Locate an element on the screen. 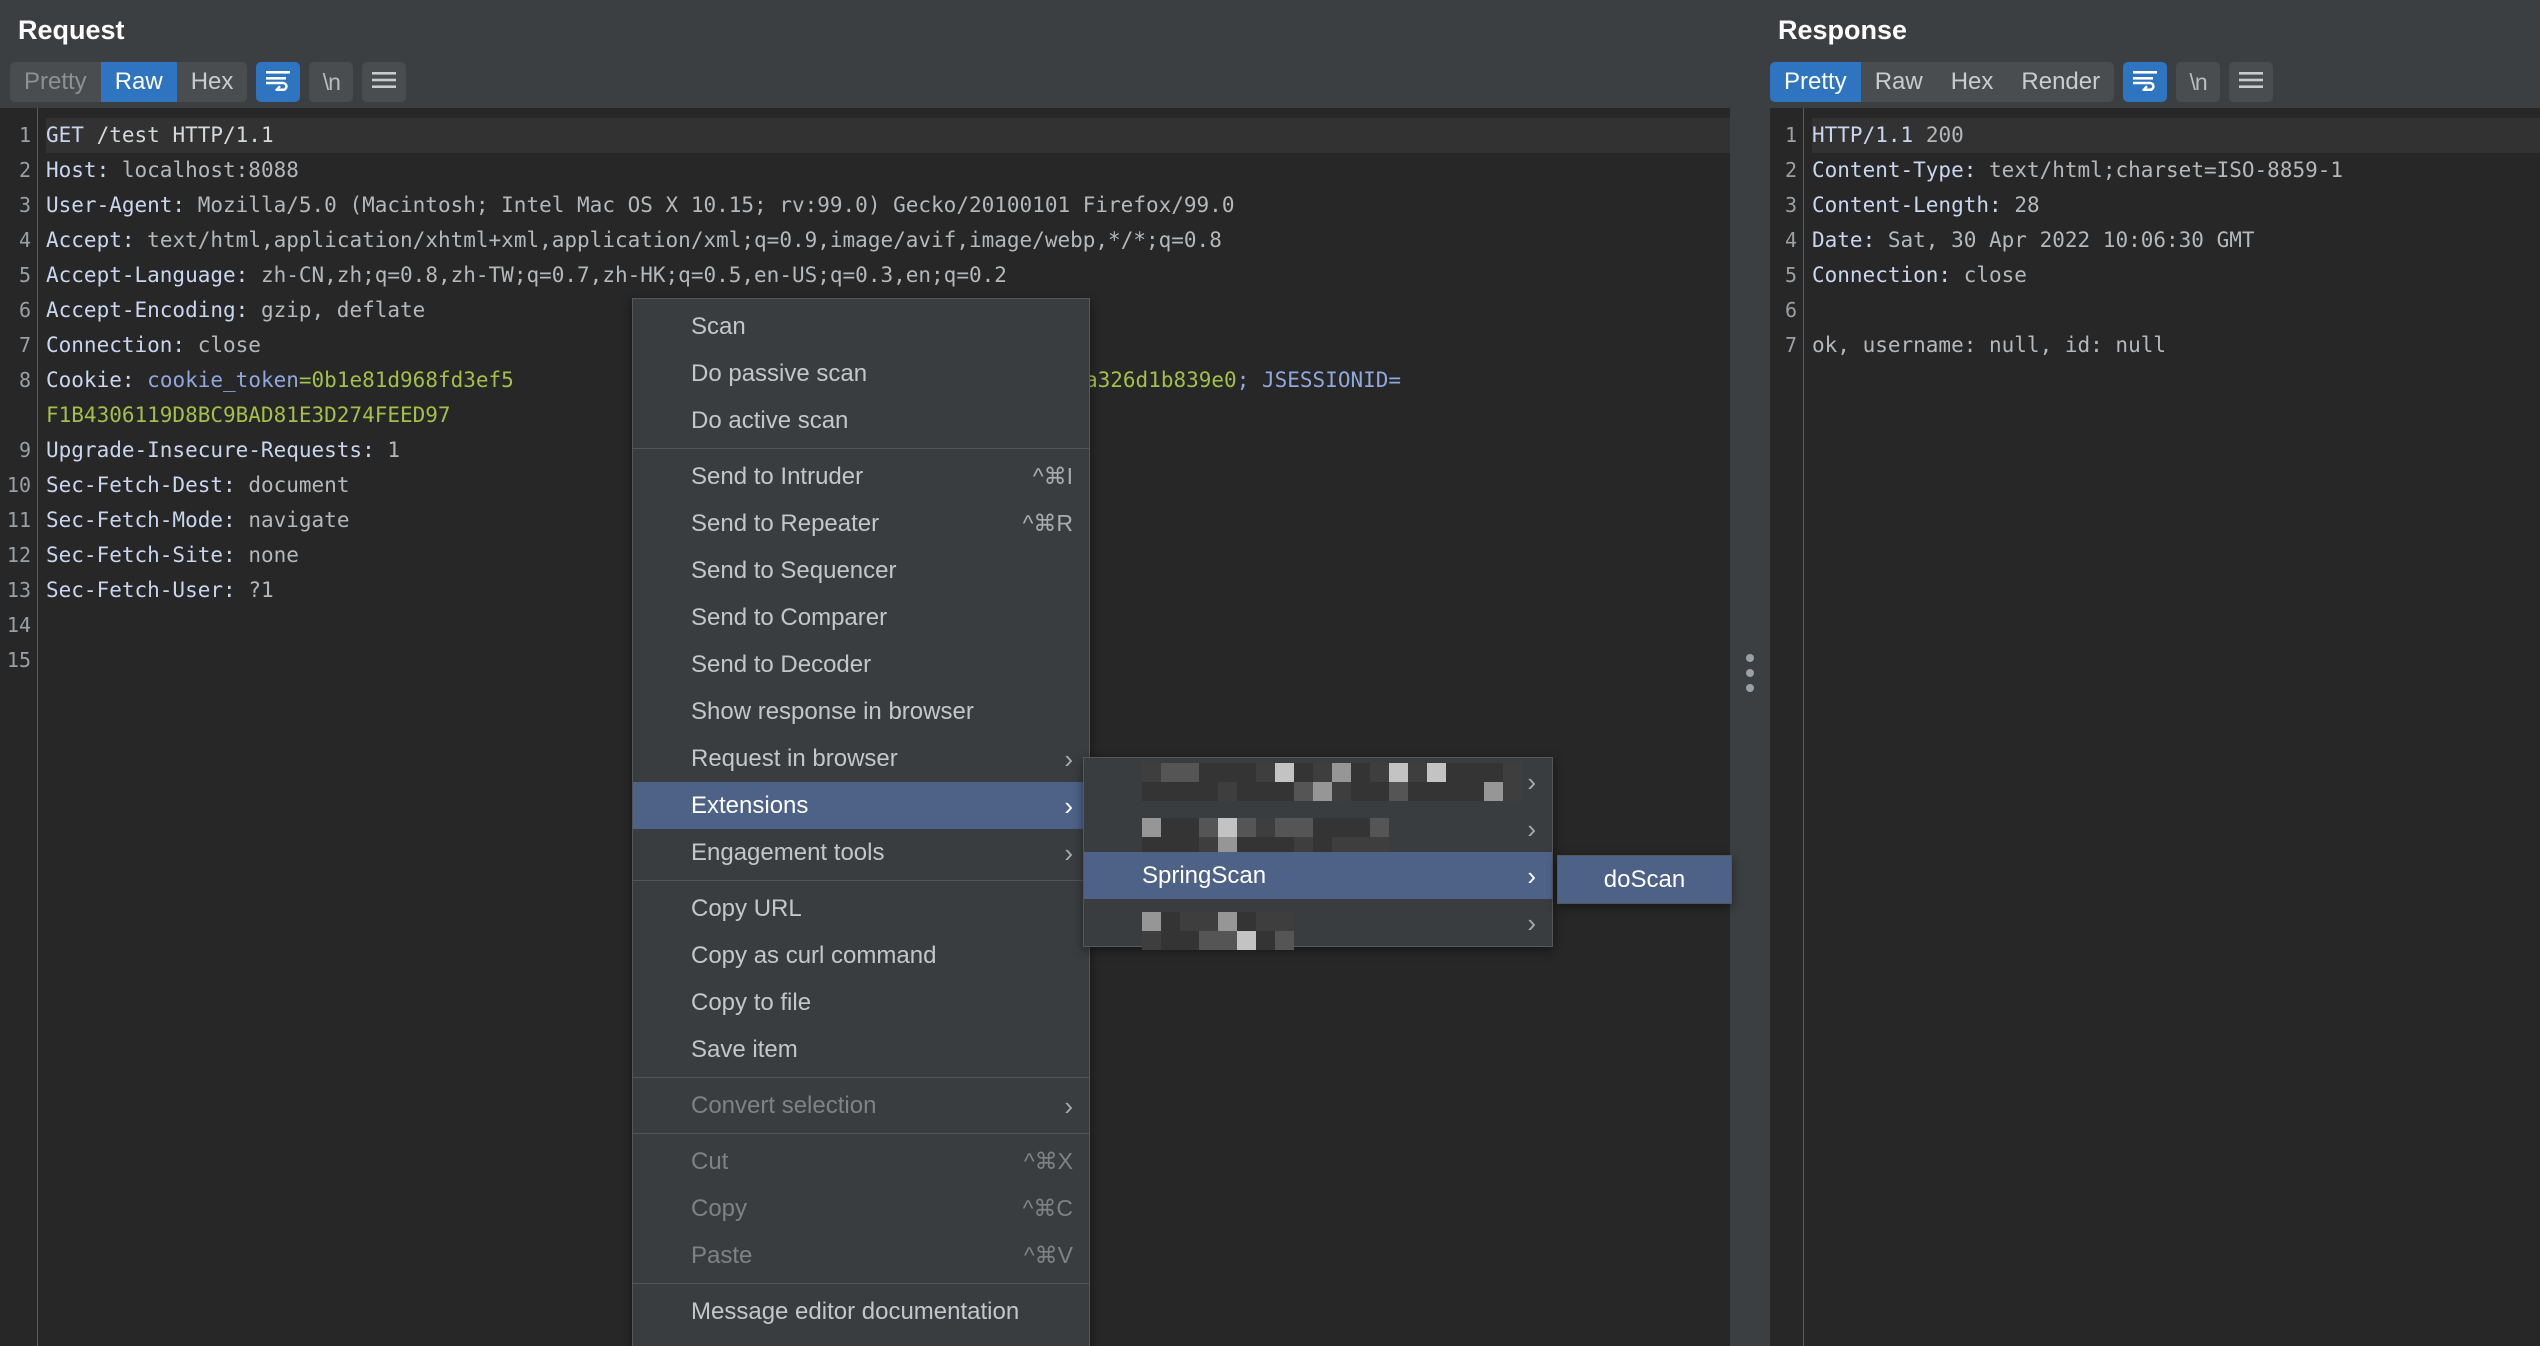  menu-item-do-passive-scan: Do passive scan is located at coordinates (861, 373).